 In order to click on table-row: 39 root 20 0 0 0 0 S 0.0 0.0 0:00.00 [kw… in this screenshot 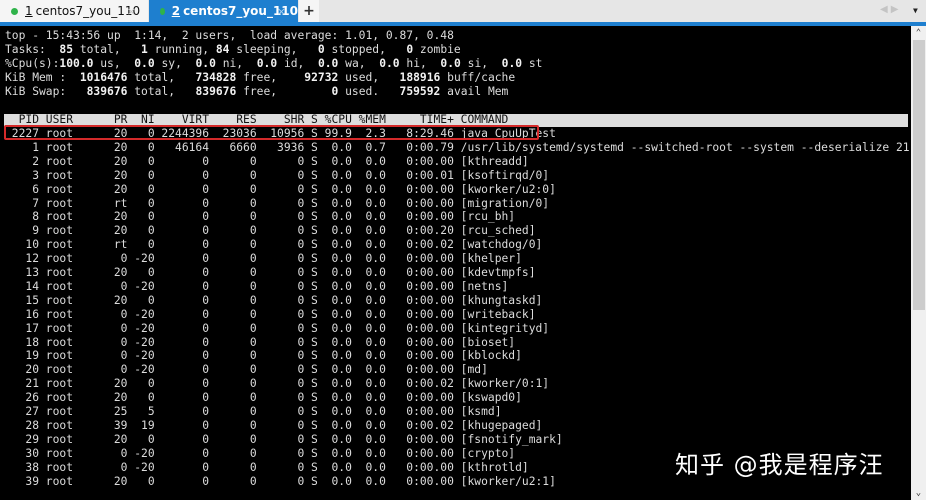, I will do `click(280, 481)`.